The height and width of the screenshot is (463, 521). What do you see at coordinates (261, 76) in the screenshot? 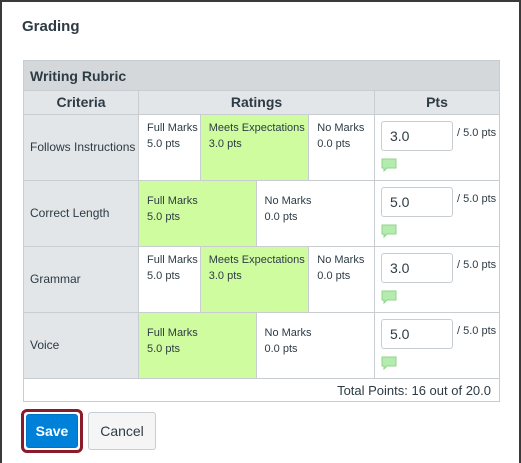
I see `rubric-header: Writing Rubric` at bounding box center [261, 76].